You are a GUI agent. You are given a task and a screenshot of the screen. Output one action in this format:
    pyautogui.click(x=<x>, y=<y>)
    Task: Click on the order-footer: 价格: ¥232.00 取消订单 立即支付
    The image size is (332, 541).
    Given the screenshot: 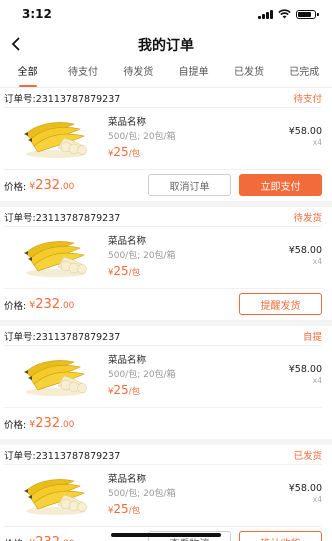 What is the action you would take?
    pyautogui.click(x=163, y=185)
    